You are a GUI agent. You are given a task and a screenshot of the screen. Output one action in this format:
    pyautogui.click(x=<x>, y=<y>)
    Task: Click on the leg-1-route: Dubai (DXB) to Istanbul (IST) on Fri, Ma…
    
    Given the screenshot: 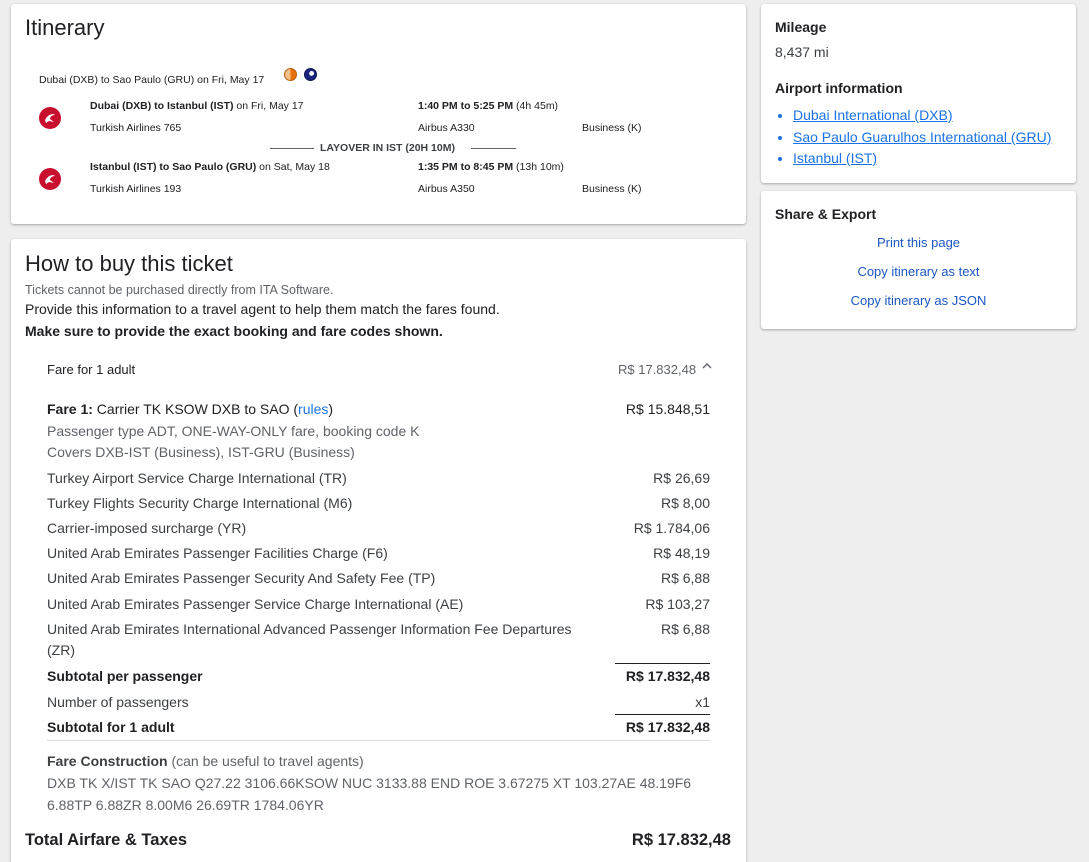 What is the action you would take?
    pyautogui.click(x=197, y=106)
    